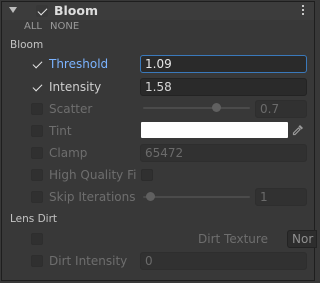 The height and width of the screenshot is (283, 320). What do you see at coordinates (147, 175) in the screenshot?
I see `high-quality-filtering-checkbox` at bounding box center [147, 175].